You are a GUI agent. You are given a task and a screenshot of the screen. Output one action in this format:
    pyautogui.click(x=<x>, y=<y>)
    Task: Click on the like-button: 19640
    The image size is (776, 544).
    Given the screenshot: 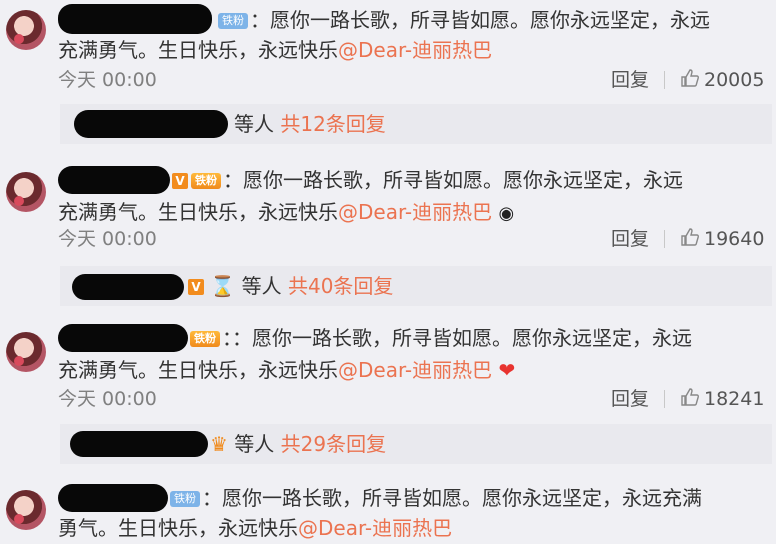 What is the action you would take?
    pyautogui.click(x=722, y=239)
    